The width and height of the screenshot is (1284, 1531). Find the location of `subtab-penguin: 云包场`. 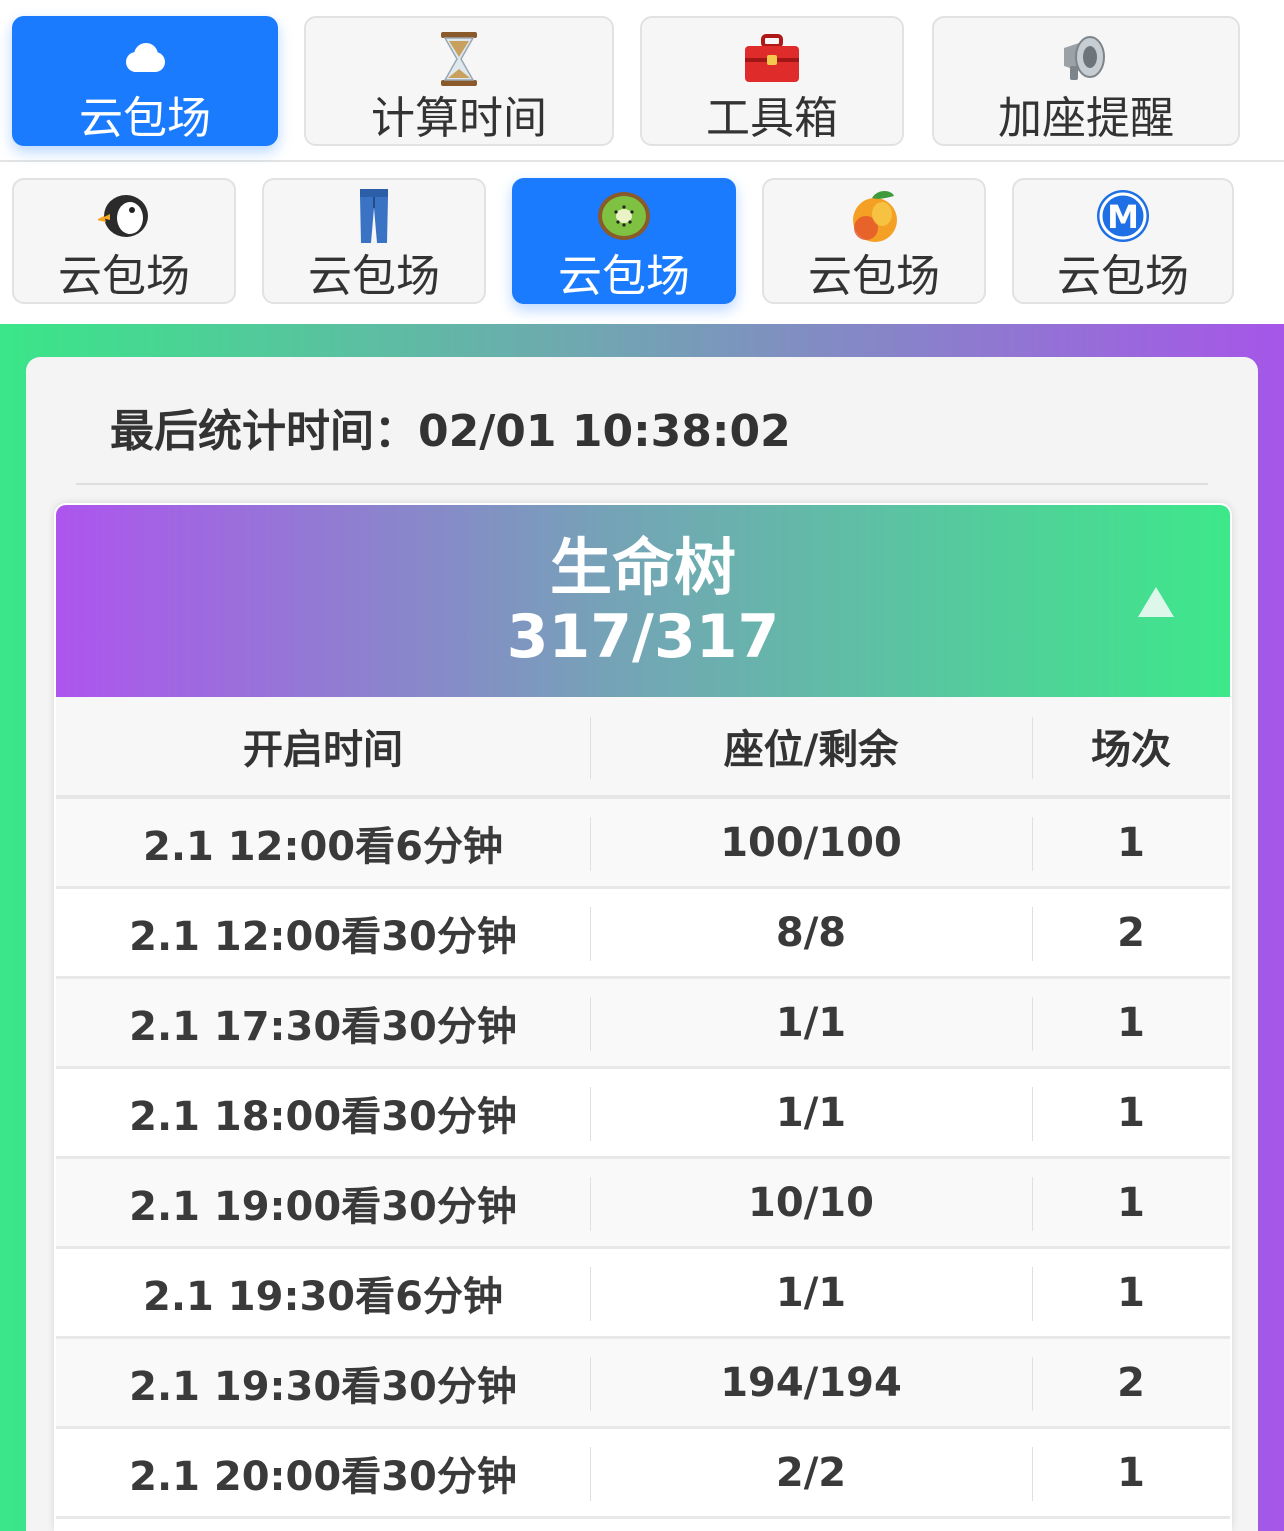

subtab-penguin: 云包场 is located at coordinates (124, 241).